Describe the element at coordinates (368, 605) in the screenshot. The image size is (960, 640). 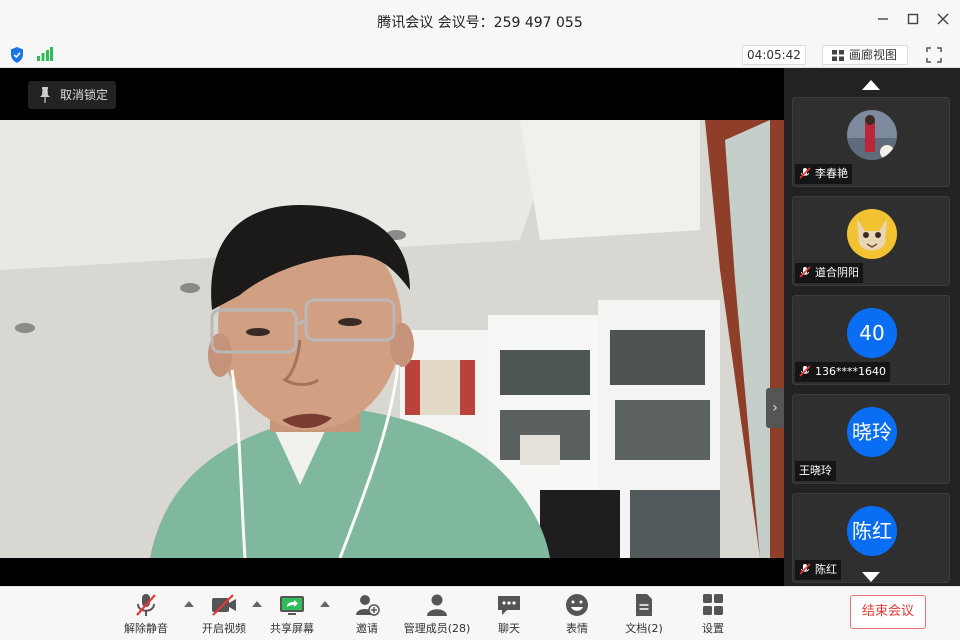
I see `add-user-icon` at that location.